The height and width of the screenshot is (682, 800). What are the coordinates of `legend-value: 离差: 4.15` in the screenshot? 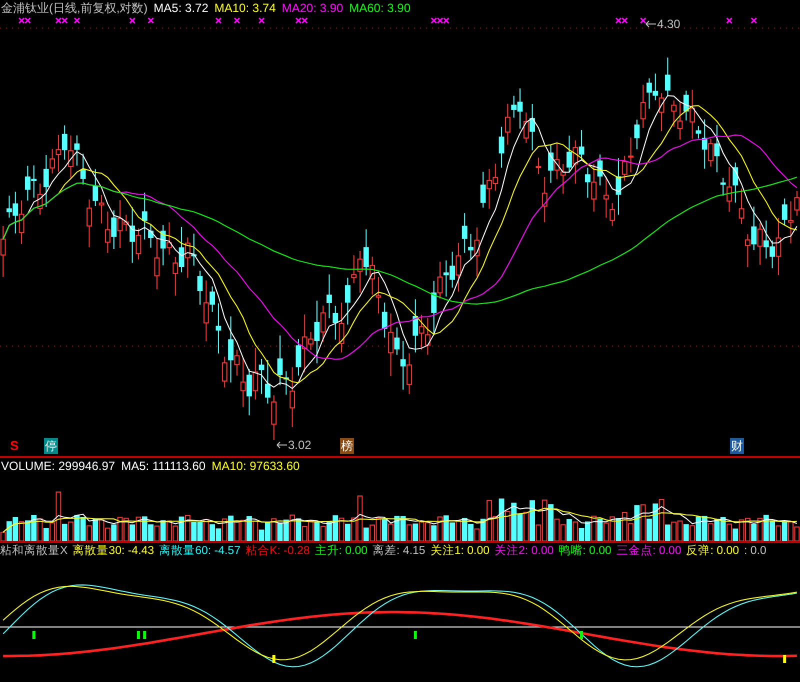 It's located at (399, 551).